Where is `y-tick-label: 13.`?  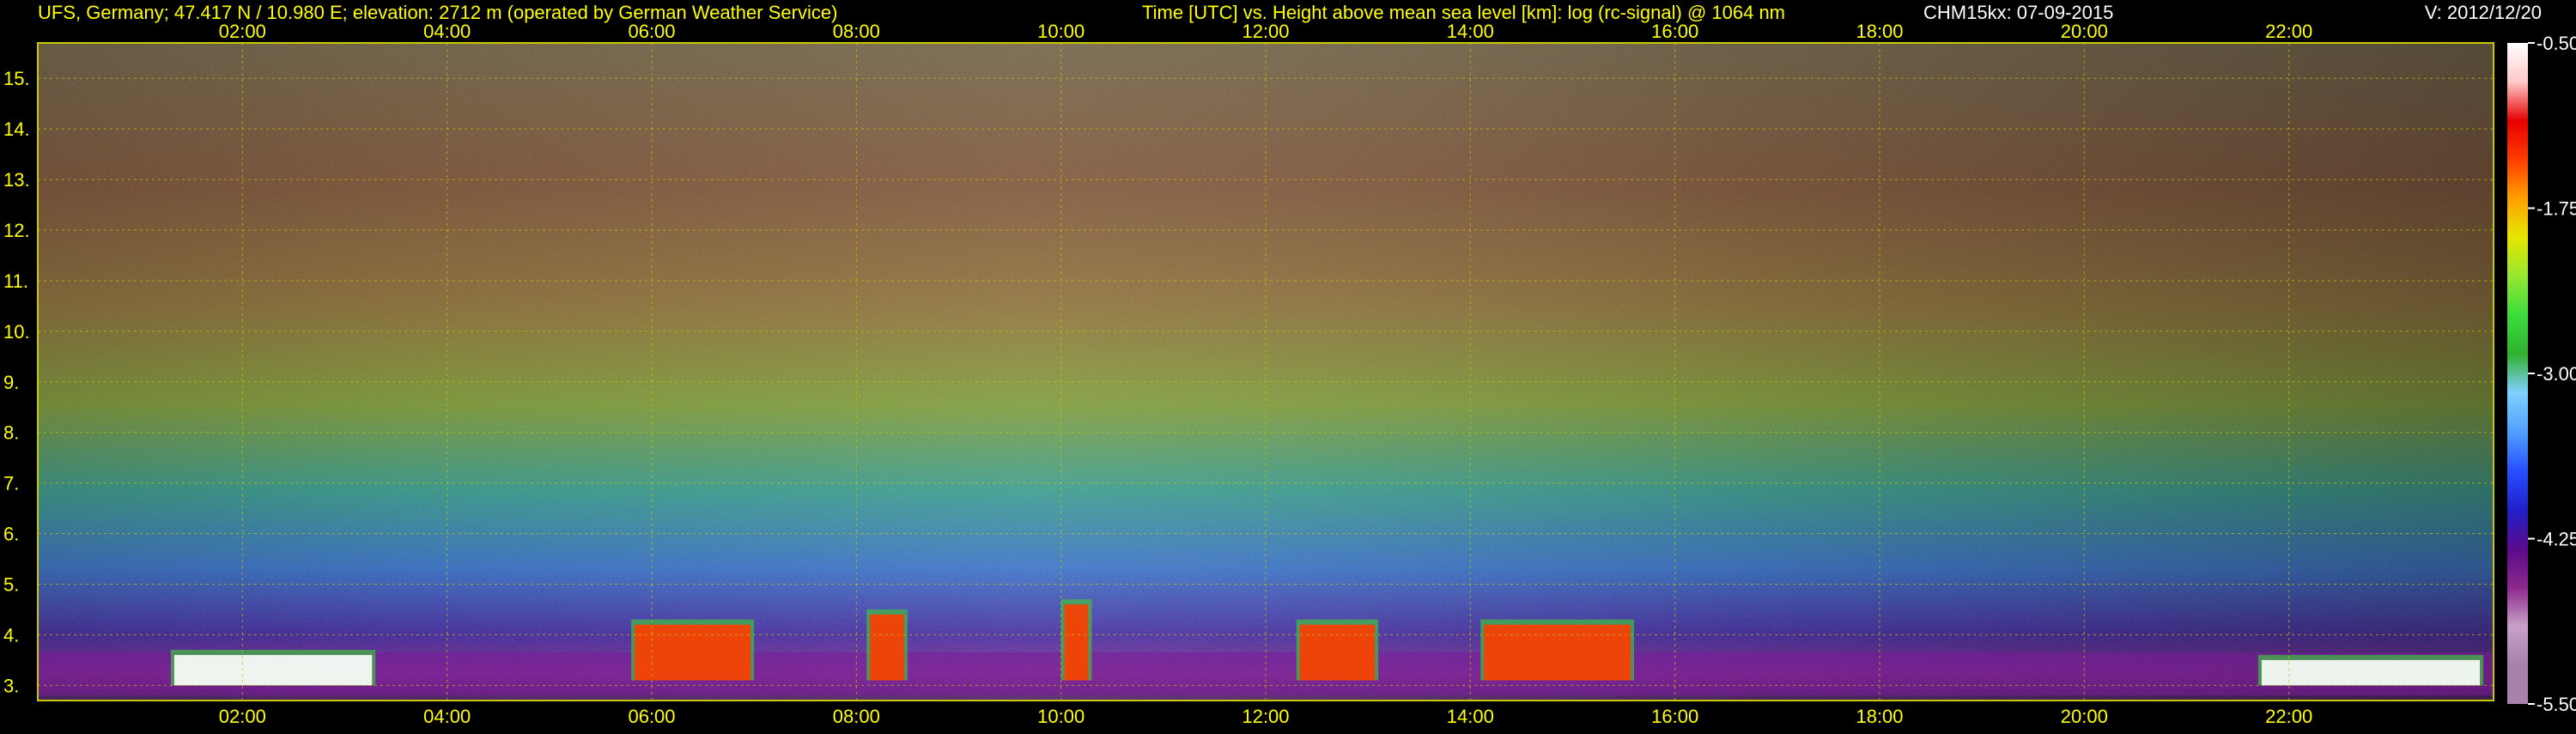 y-tick-label: 13. is located at coordinates (16, 180).